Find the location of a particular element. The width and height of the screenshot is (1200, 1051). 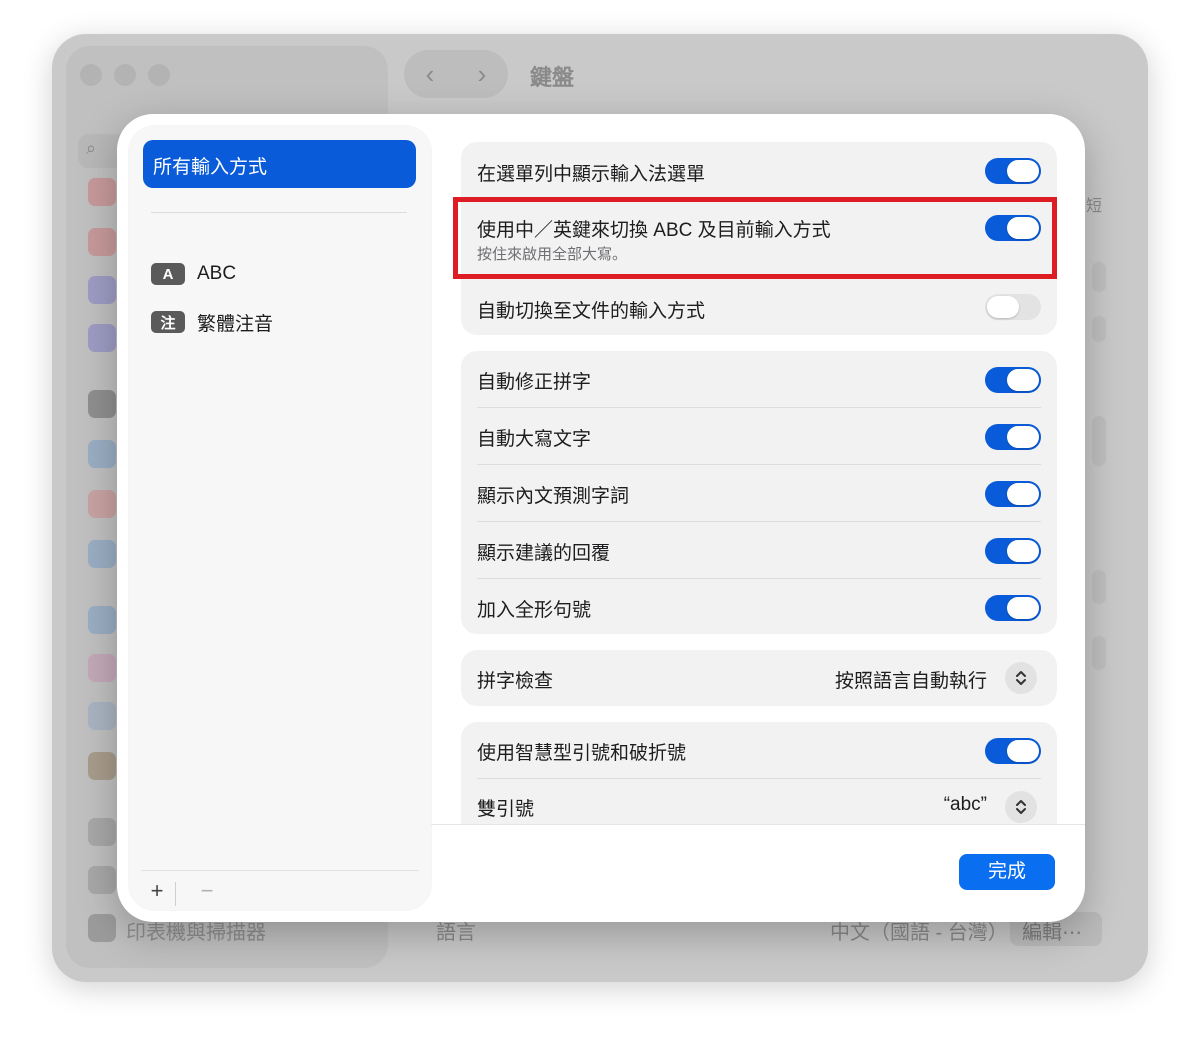

smart-quotes-group: 使用智慧型引號和破折號 雙引號 “abc” is located at coordinates (759, 773).